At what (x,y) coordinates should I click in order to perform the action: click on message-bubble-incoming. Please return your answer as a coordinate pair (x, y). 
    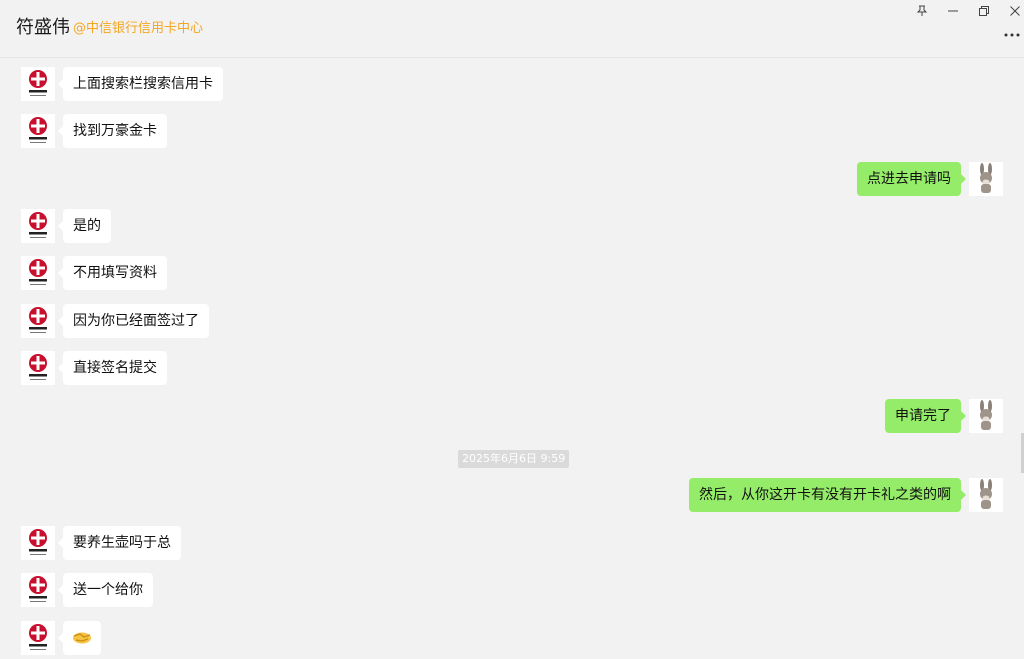
    Looking at the image, I should click on (79, 638).